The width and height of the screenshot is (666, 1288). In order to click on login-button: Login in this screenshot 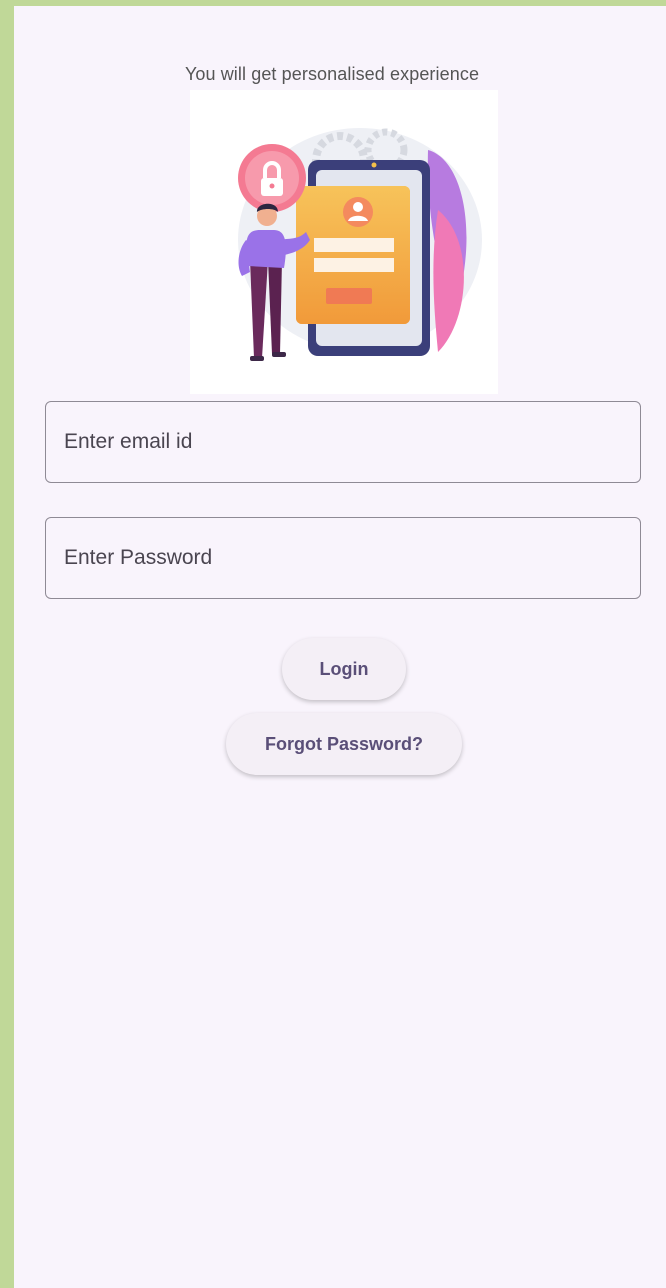, I will do `click(344, 669)`.